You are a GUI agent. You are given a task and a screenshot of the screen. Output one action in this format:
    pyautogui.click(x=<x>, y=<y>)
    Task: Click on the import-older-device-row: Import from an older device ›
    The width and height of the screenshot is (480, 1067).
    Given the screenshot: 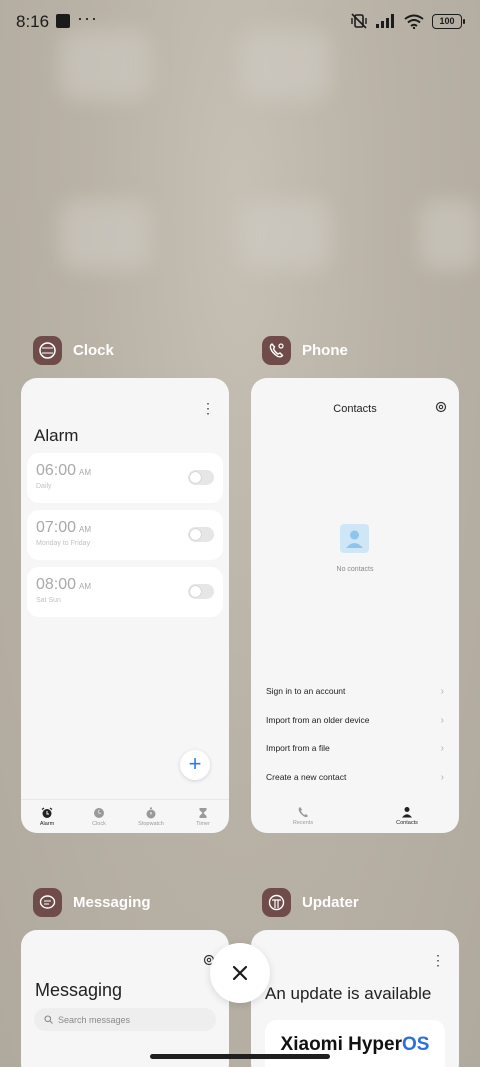 What is the action you would take?
    pyautogui.click(x=355, y=720)
    